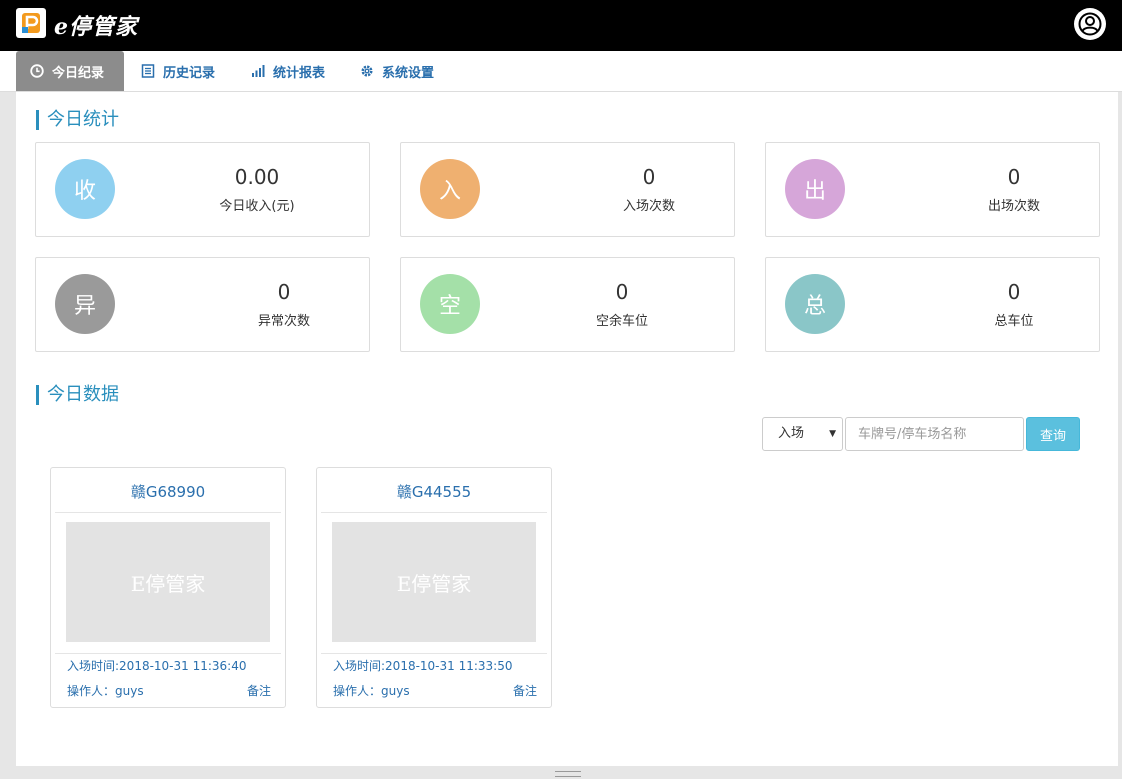 This screenshot has height=779, width=1122. What do you see at coordinates (648, 206) in the screenshot?
I see `stat-label: 入场次数` at bounding box center [648, 206].